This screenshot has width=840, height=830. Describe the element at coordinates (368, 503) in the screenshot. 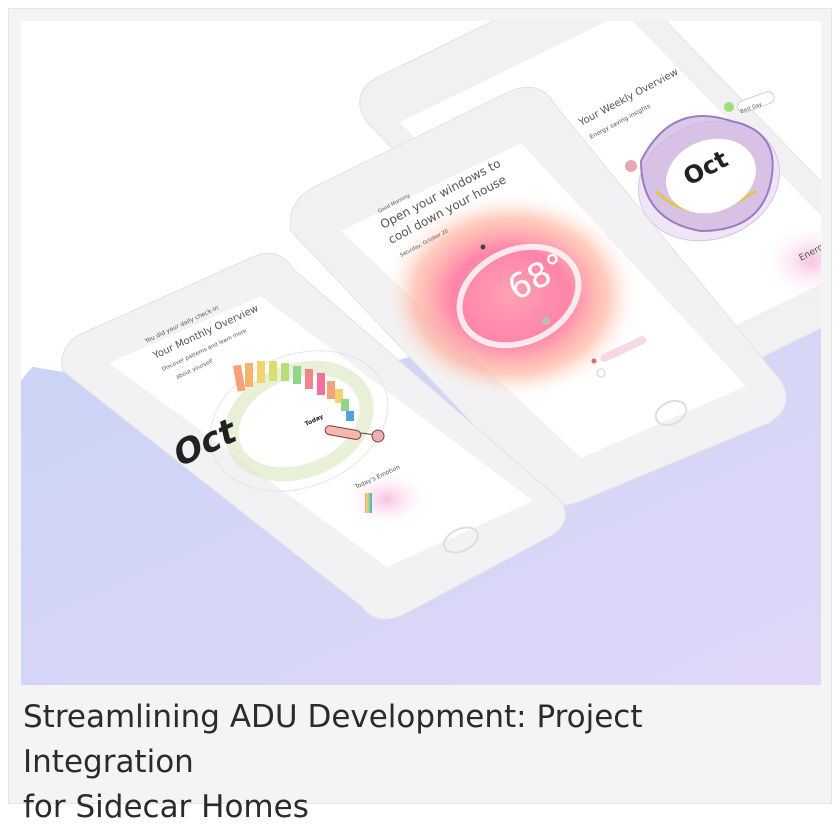

I see `emotion-bar` at that location.